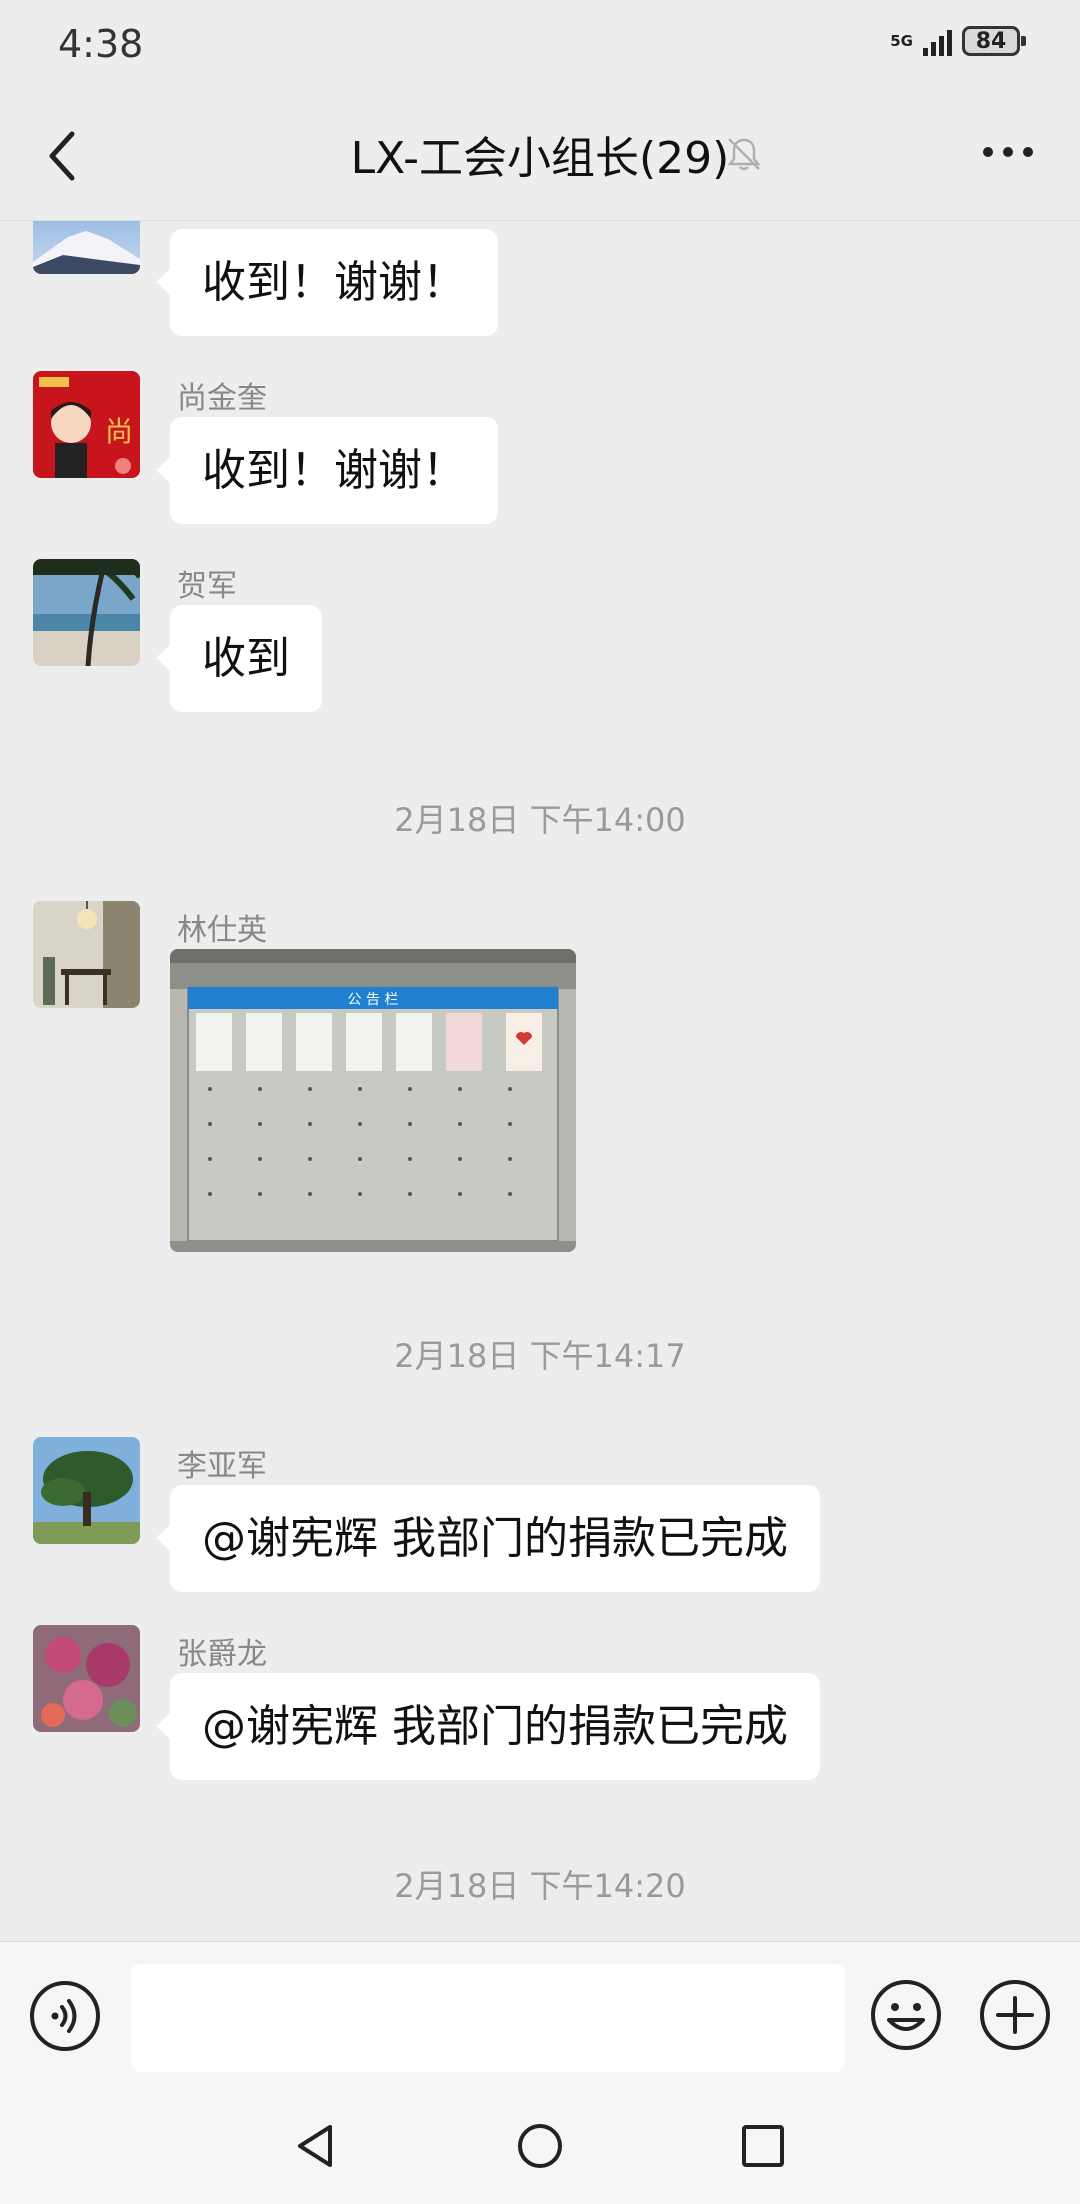 The width and height of the screenshot is (1080, 2204). I want to click on network-type: 5G, so click(901, 40).